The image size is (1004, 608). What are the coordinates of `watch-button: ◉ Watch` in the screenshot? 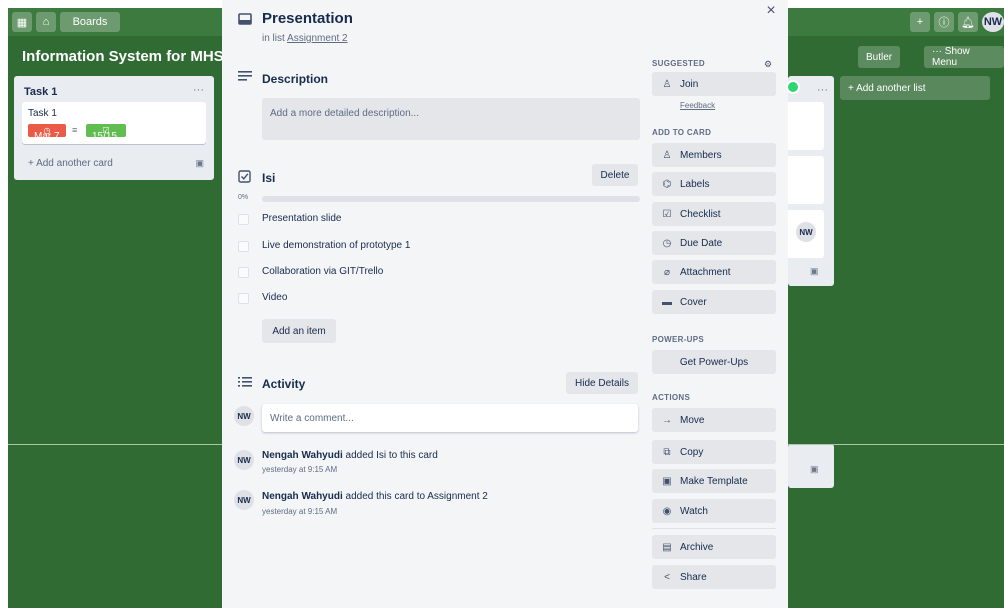 It's located at (714, 511).